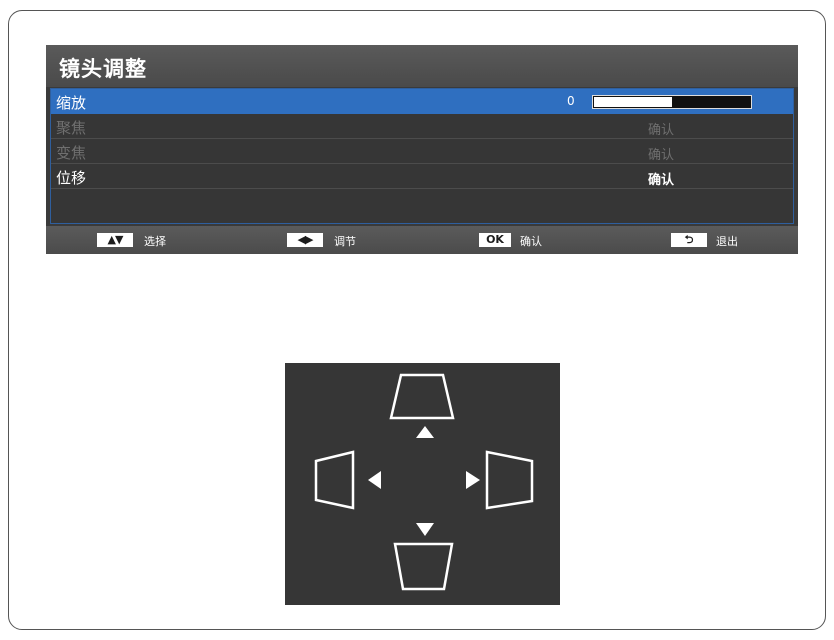 Image resolution: width=834 pixels, height=640 pixels. What do you see at coordinates (422, 126) in the screenshot?
I see `menu-item-focus: 聚焦 确认` at bounding box center [422, 126].